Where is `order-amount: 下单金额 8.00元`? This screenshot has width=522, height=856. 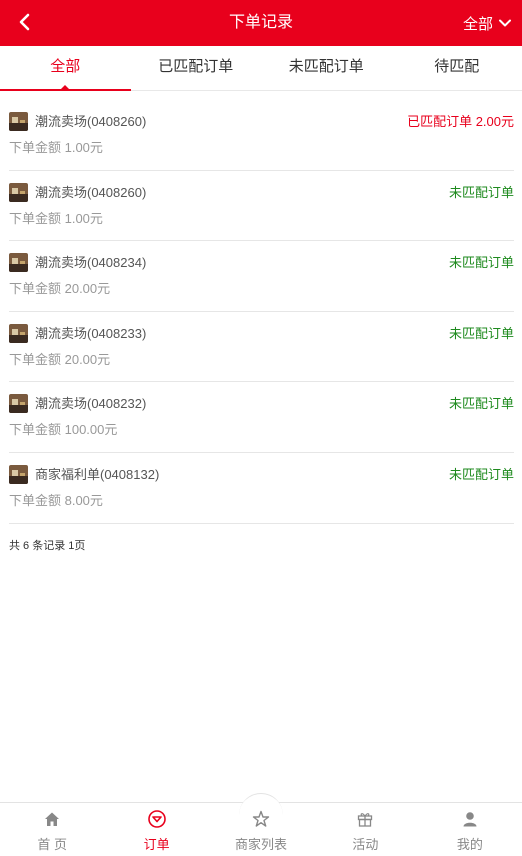
order-amount: 下单金额 8.00元 is located at coordinates (56, 500).